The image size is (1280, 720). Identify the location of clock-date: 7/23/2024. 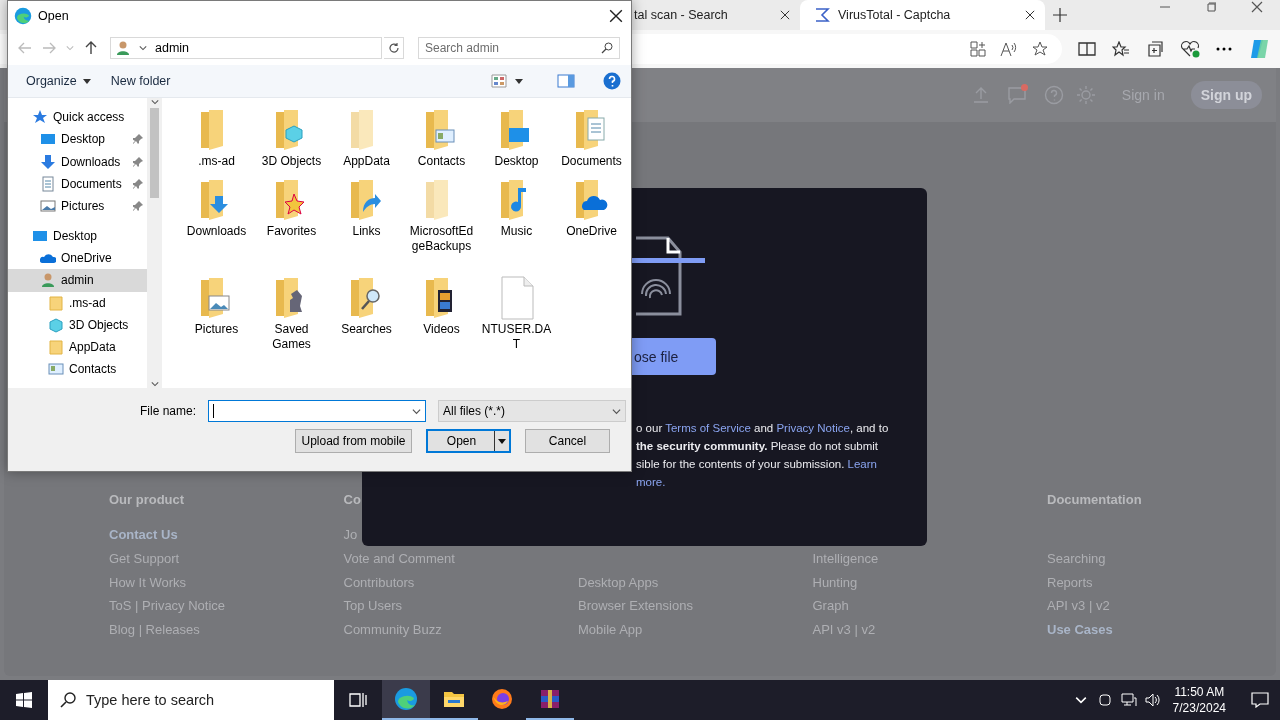
(1199, 708).